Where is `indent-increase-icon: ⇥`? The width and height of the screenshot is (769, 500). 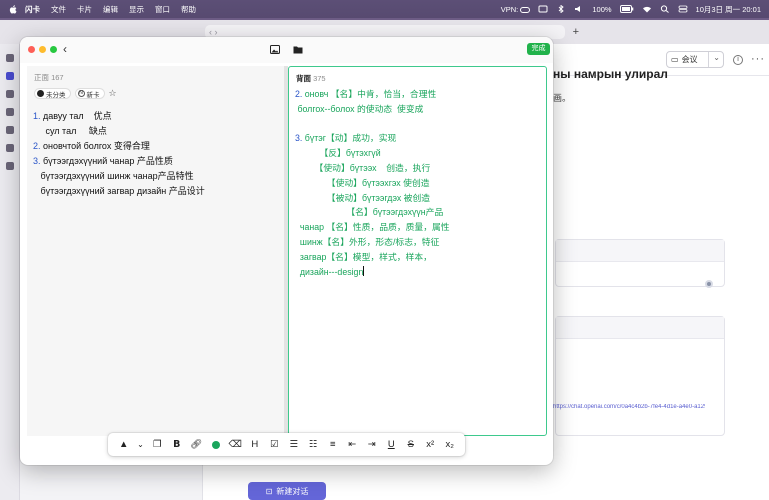
indent-increase-icon: ⇥ is located at coordinates (372, 445).